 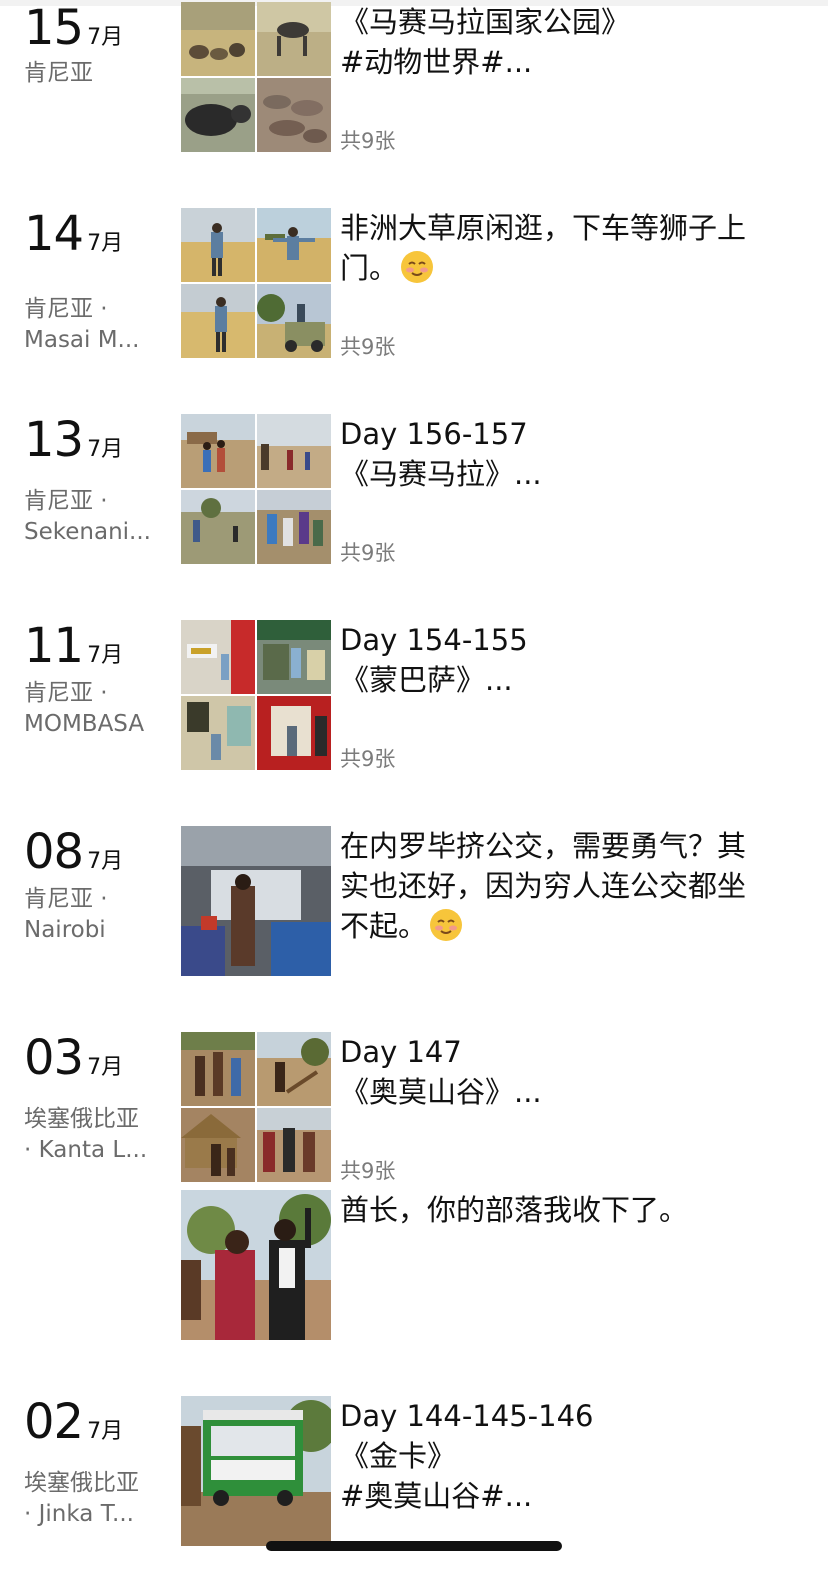 I want to click on entry-date: 02 7月, so click(x=73, y=1422).